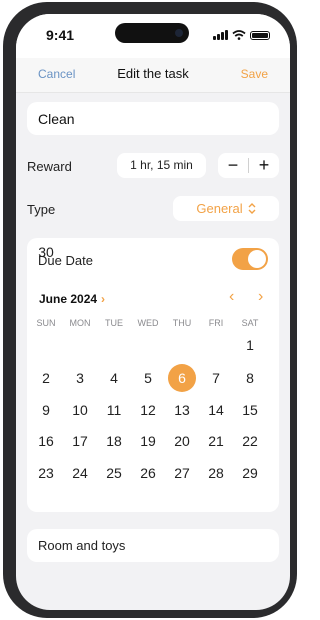 Image resolution: width=320 pixels, height=620 pixels. I want to click on next-month-button: ›, so click(260, 297).